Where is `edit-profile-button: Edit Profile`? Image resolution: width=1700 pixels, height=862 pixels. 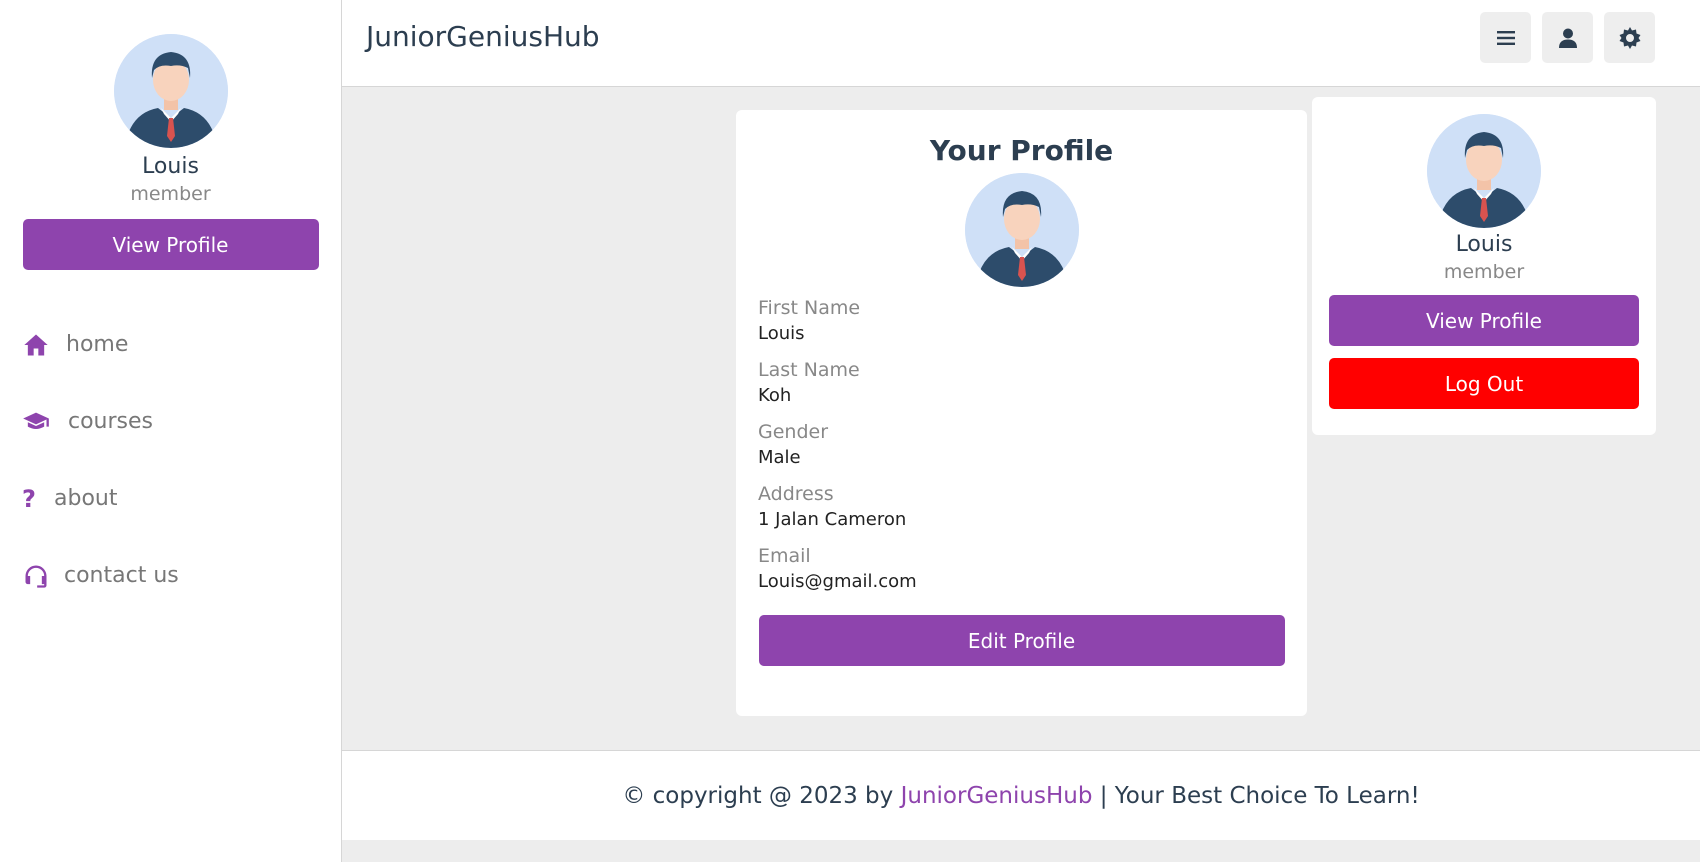 edit-profile-button: Edit Profile is located at coordinates (1021, 640).